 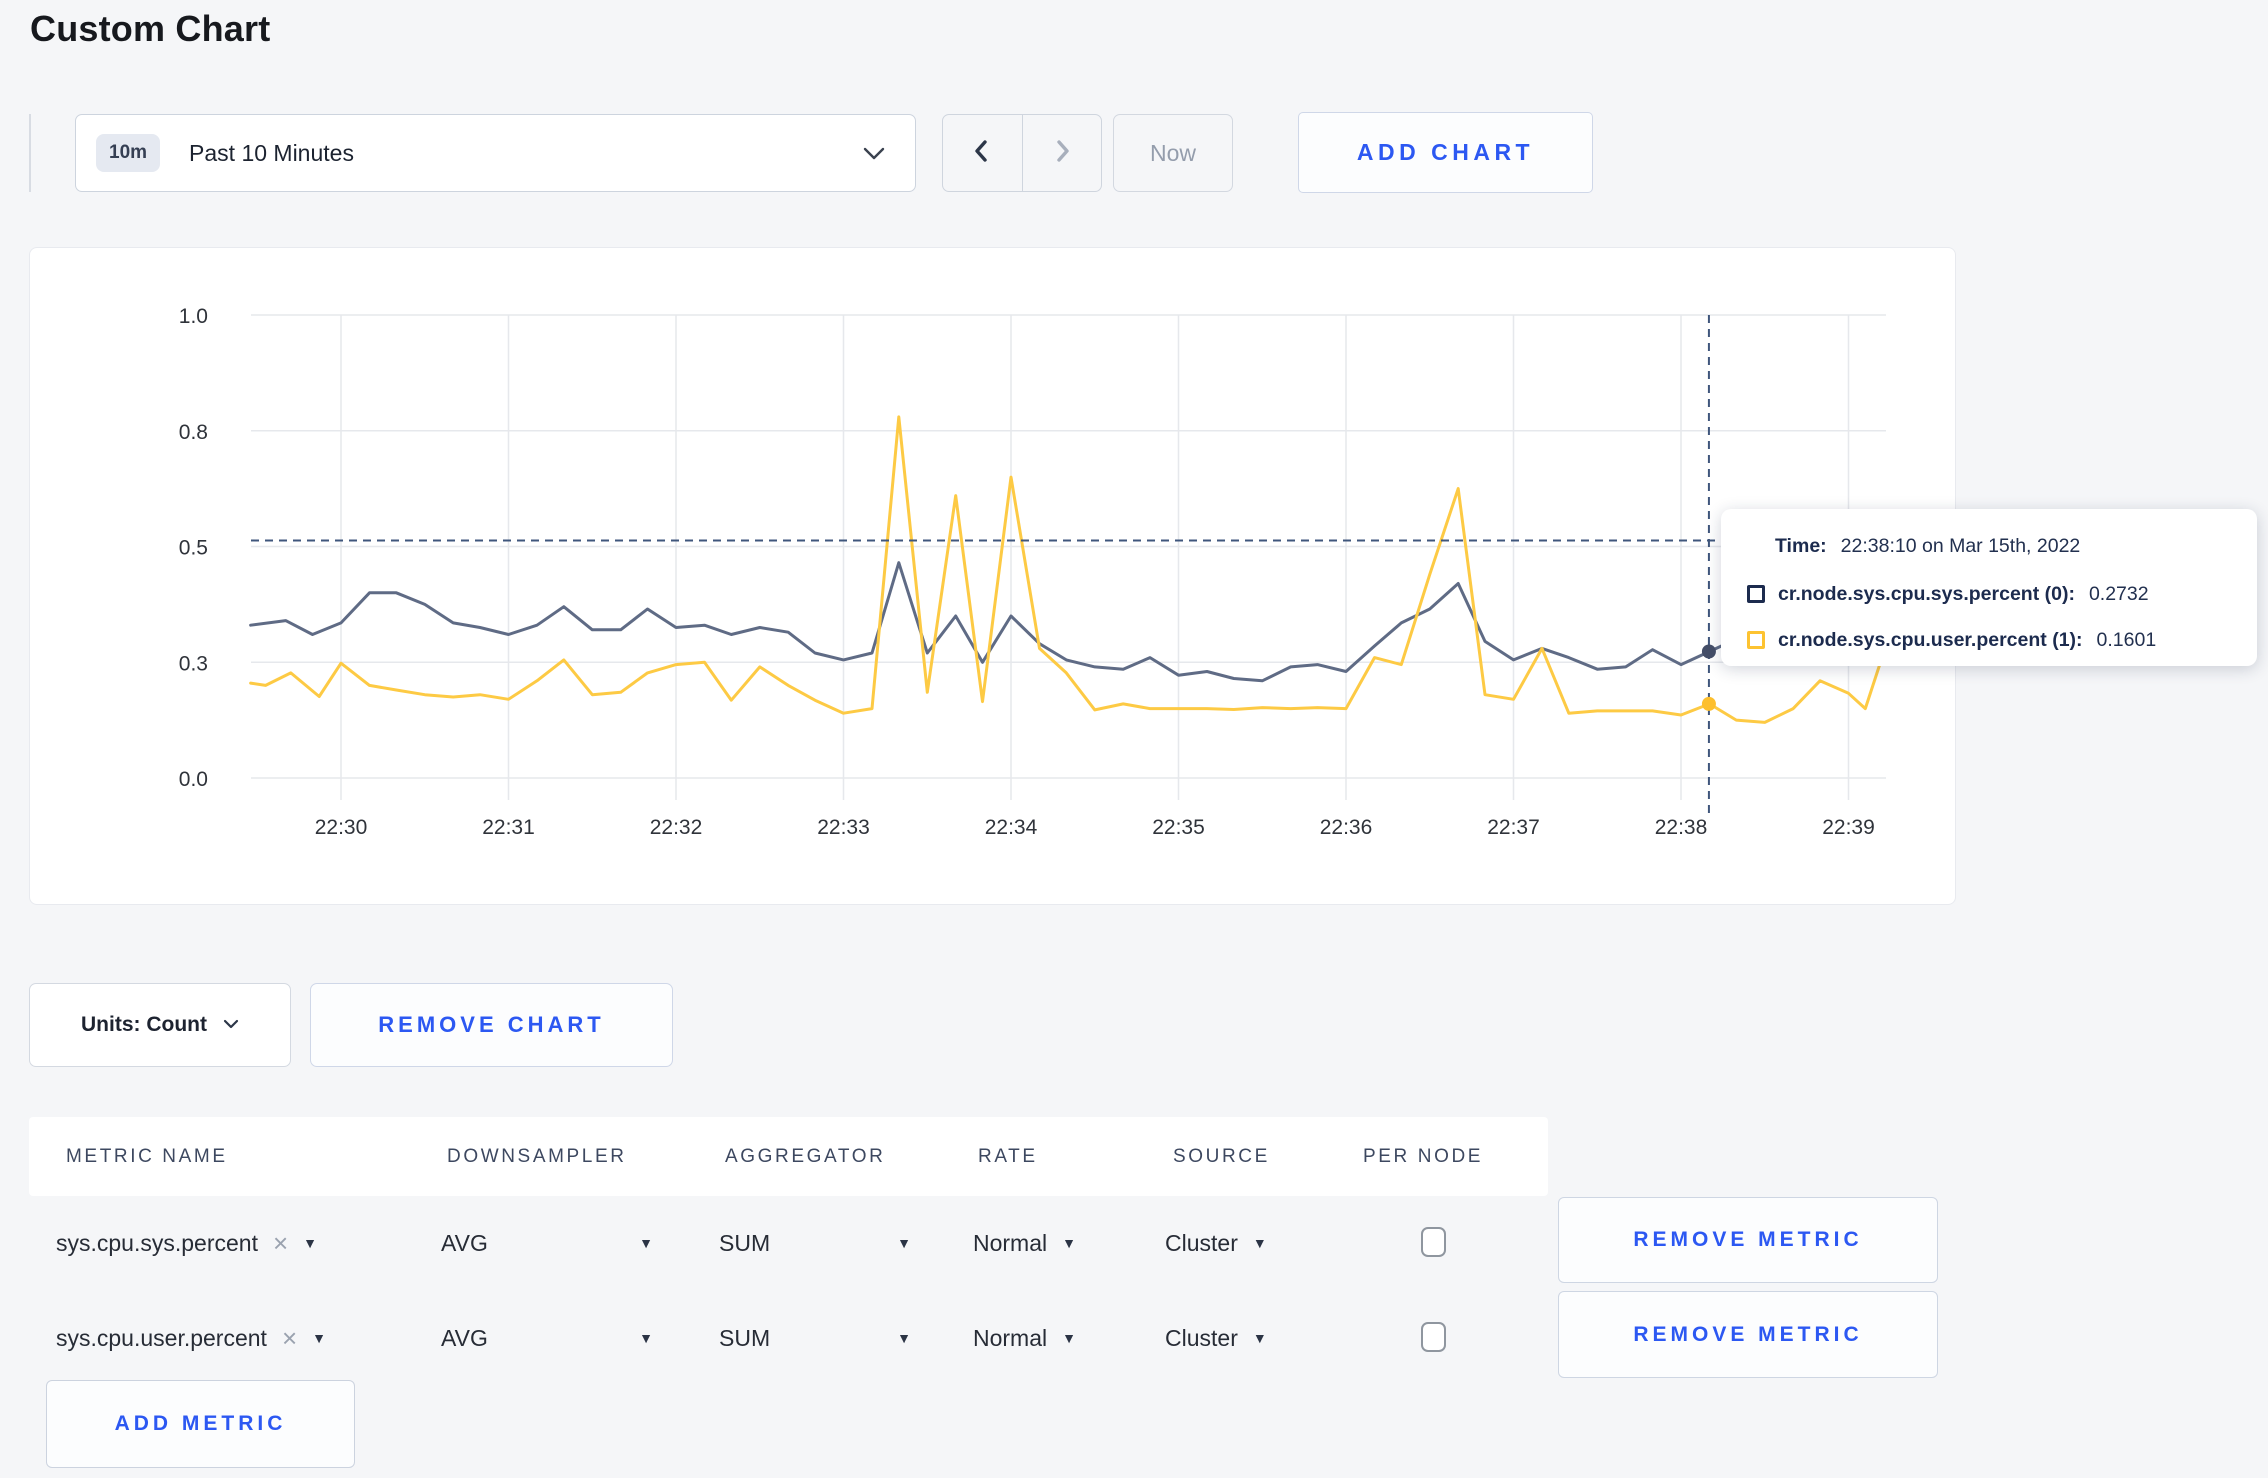 What do you see at coordinates (157, 1242) in the screenshot?
I see `metric-name-value: sys.cpu.sys.percent` at bounding box center [157, 1242].